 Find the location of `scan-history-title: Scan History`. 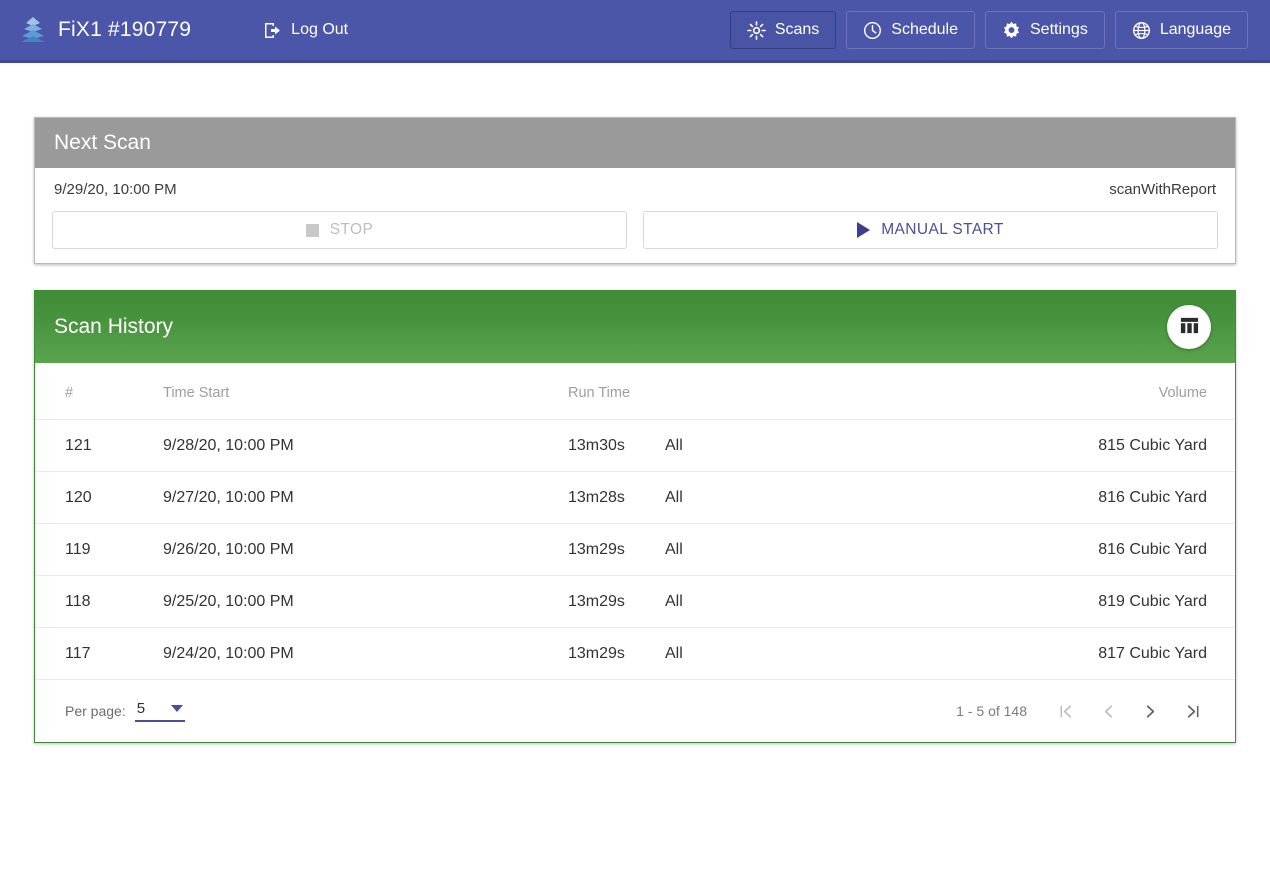

scan-history-title: Scan History is located at coordinates (114, 326).